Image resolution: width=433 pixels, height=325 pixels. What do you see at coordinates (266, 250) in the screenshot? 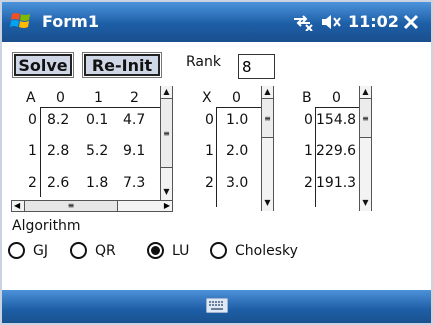
I see `radio-label: Cholesky` at bounding box center [266, 250].